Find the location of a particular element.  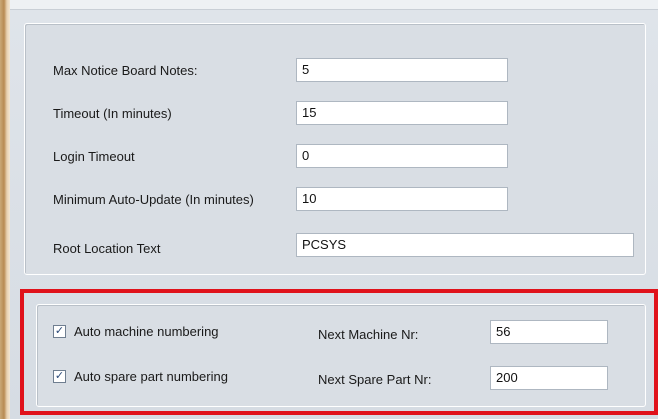

minimum-auto-update-input: 10 is located at coordinates (402, 199).